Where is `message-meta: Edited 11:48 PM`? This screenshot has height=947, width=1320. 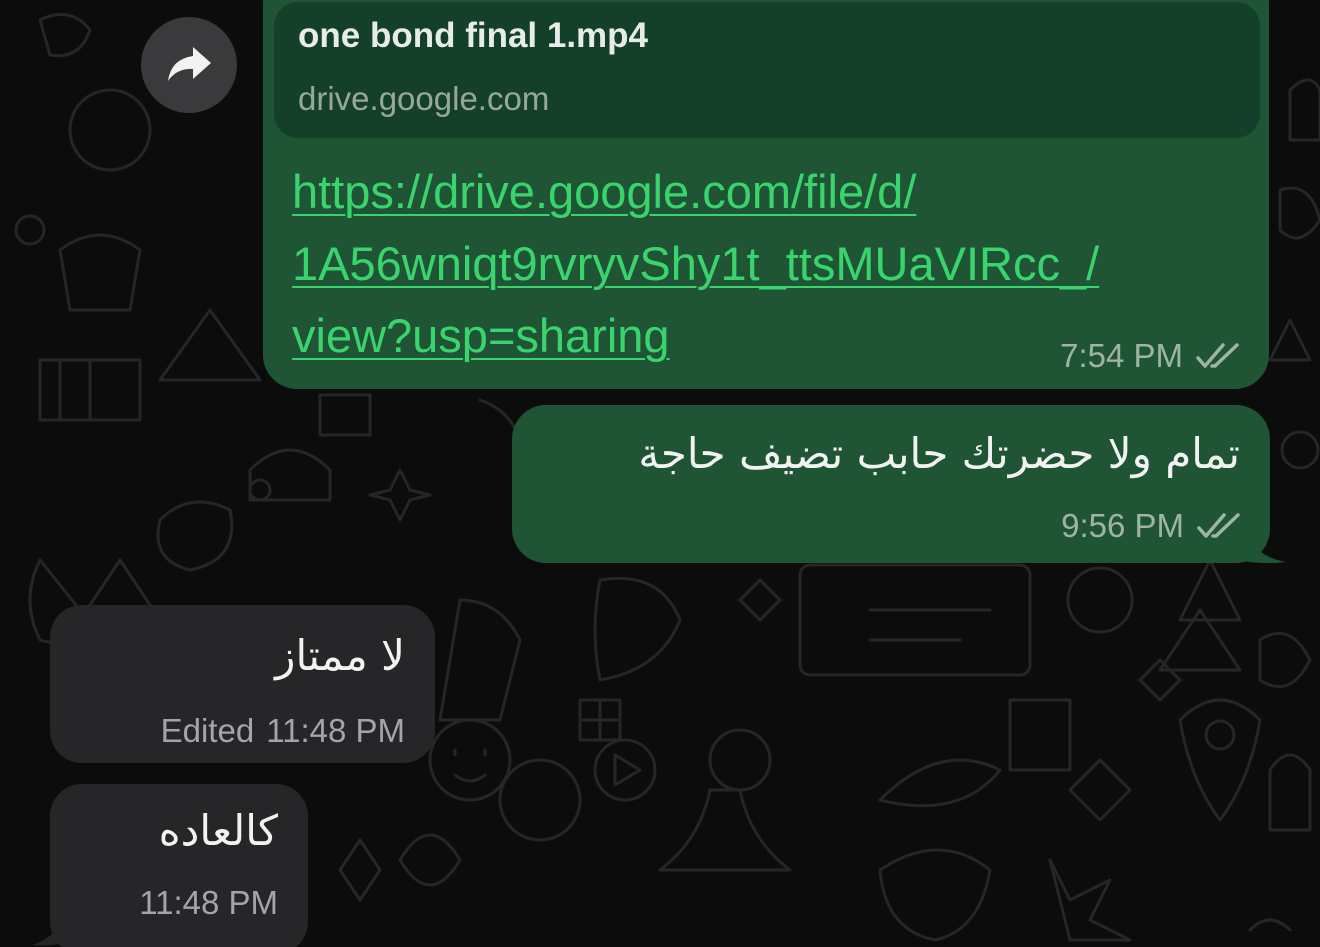
message-meta: Edited 11:48 PM is located at coordinates (283, 731).